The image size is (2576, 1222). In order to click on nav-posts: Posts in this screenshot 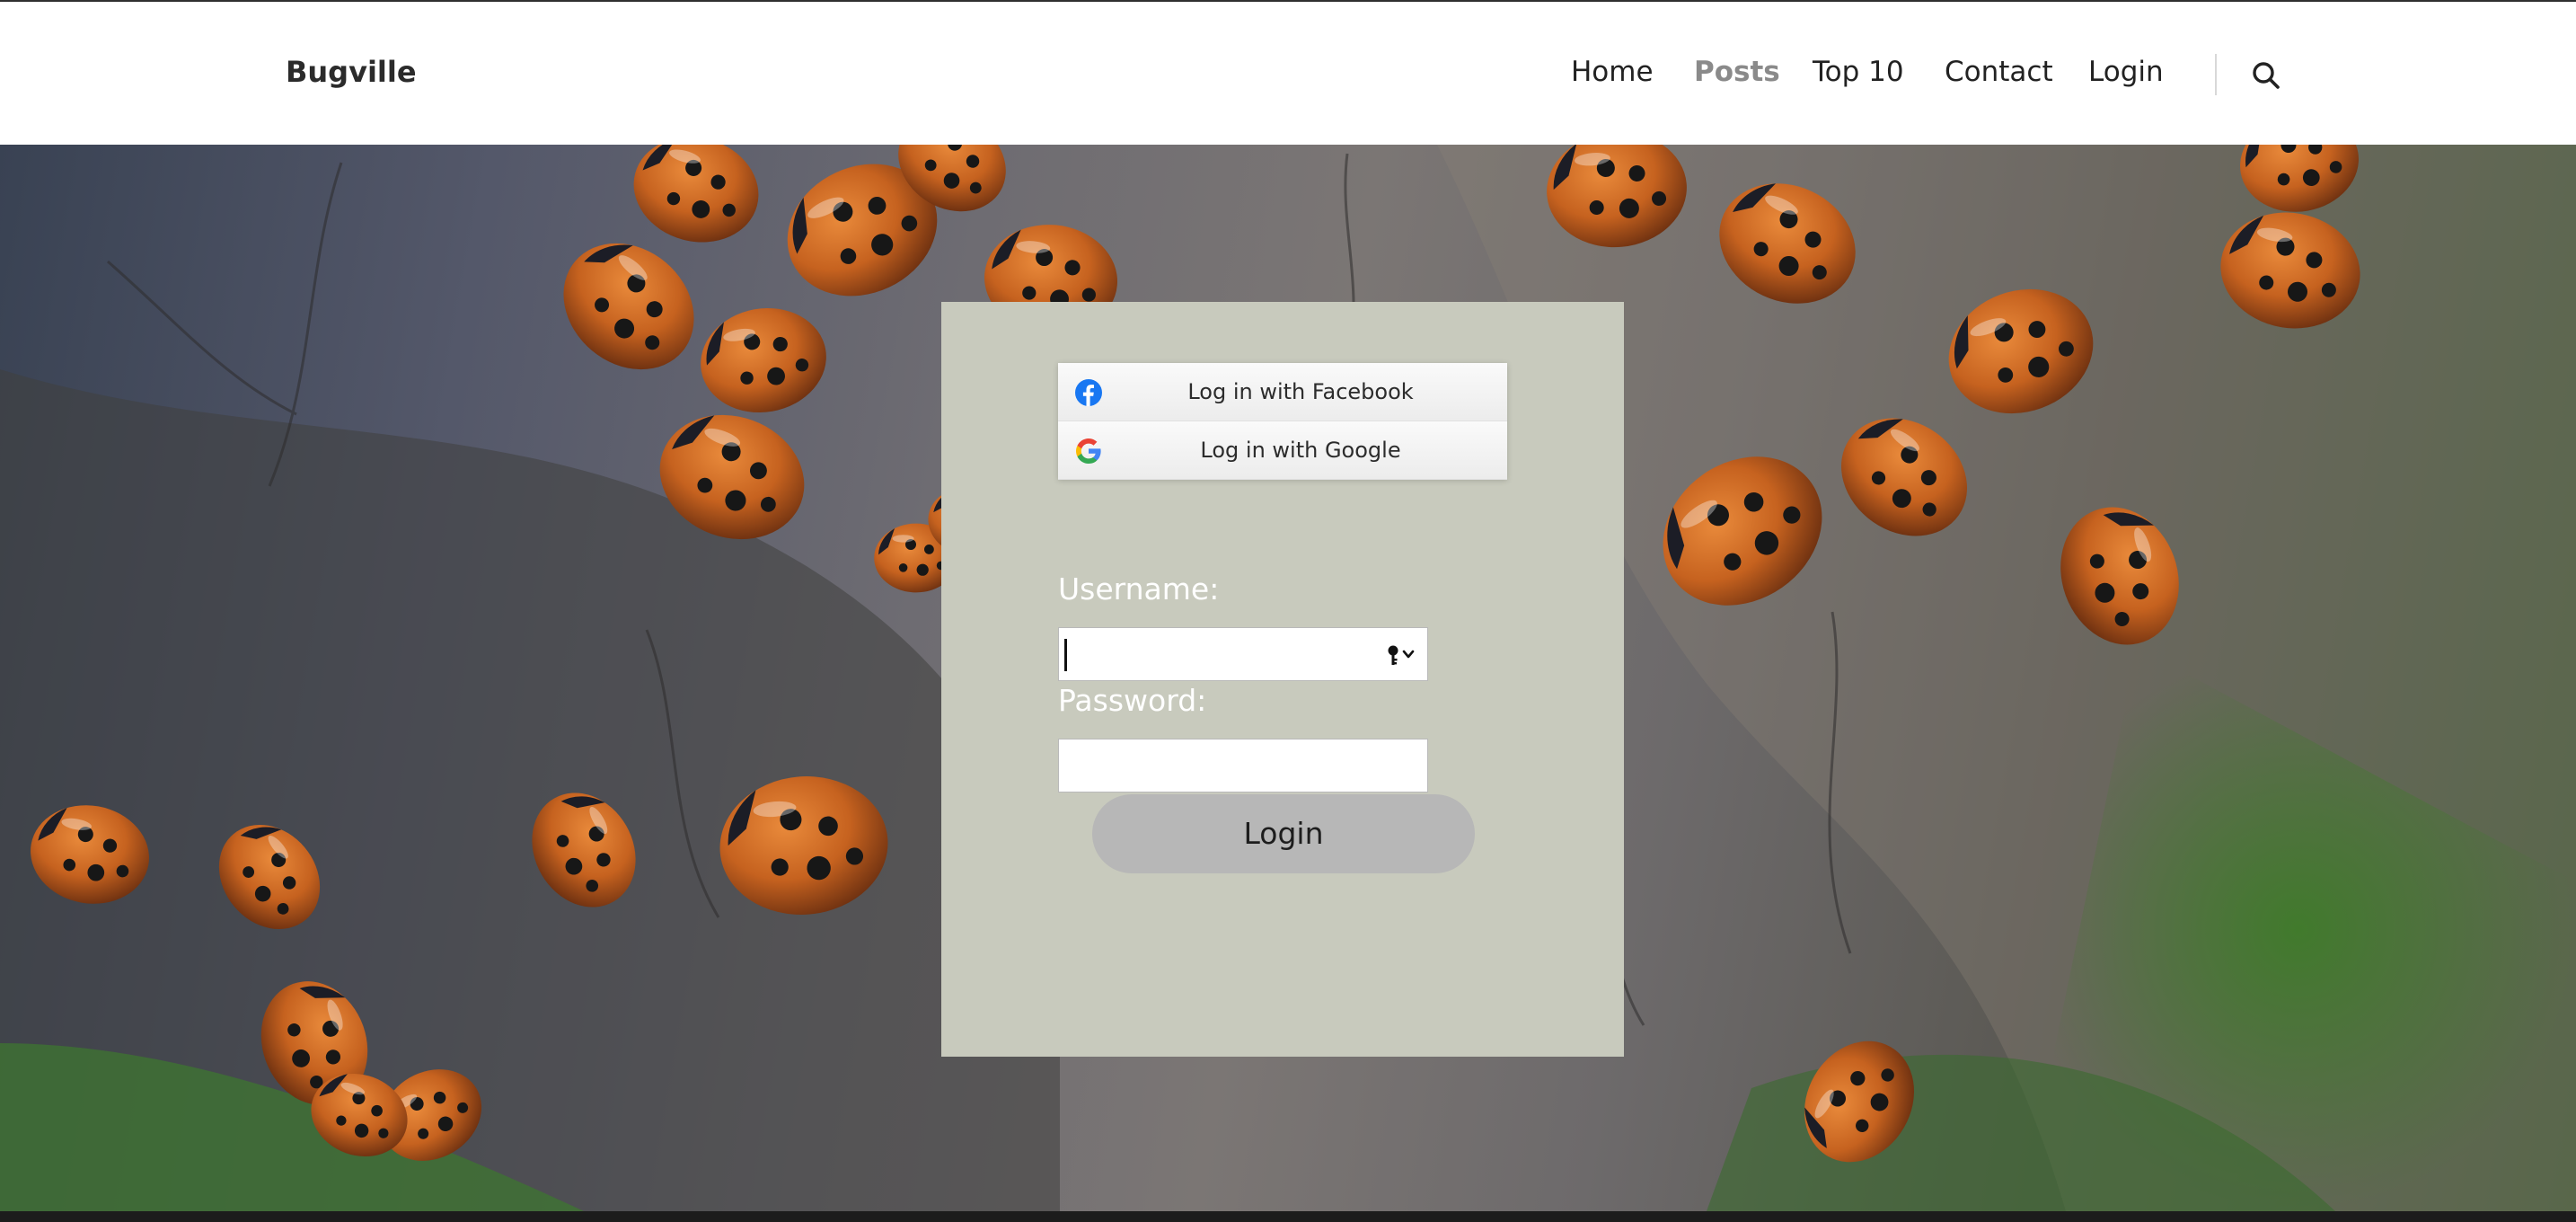, I will do `click(1737, 72)`.